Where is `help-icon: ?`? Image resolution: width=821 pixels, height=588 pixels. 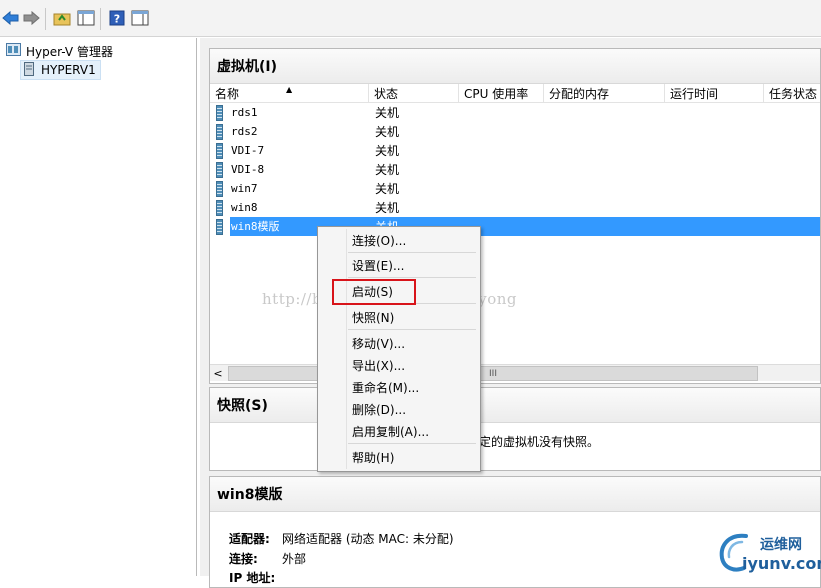
help-icon: ? is located at coordinates (117, 18).